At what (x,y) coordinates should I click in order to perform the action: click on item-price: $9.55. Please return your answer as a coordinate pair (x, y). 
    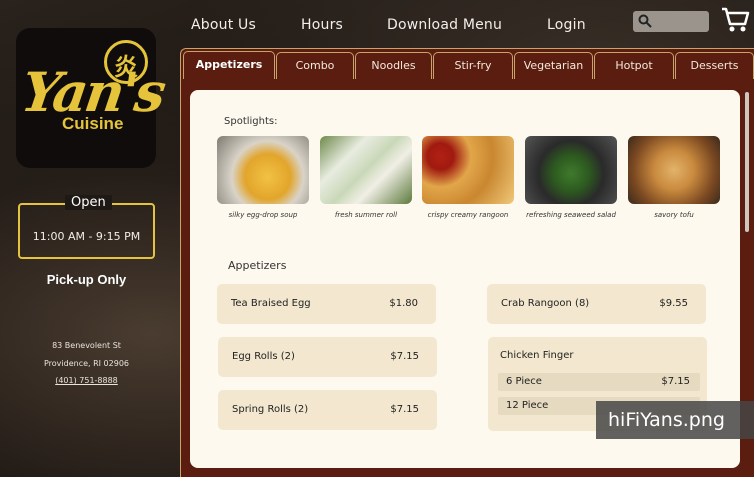
    Looking at the image, I should click on (673, 303).